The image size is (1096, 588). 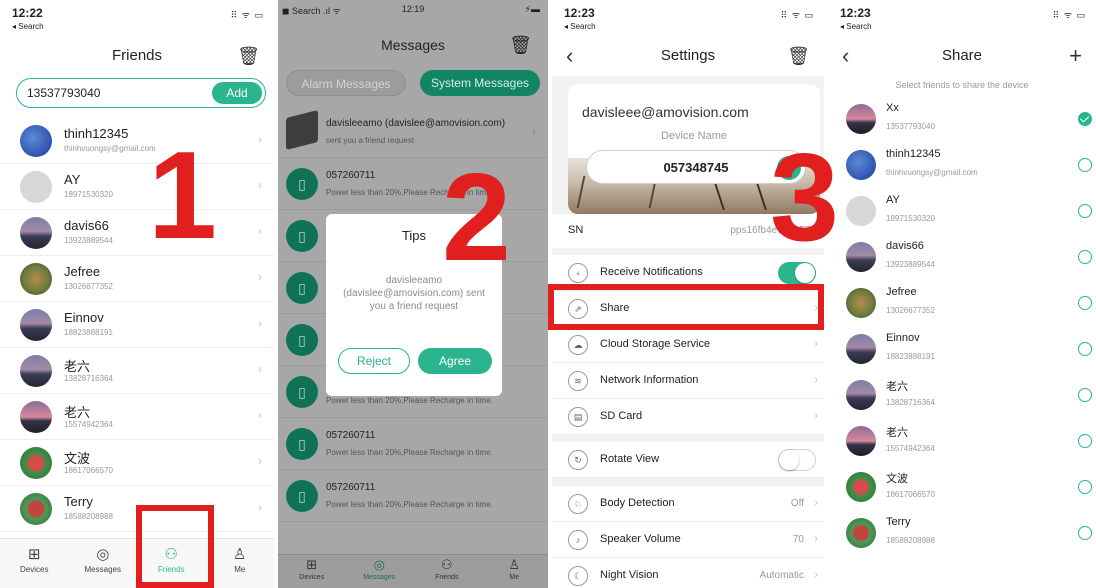 What do you see at coordinates (110, 148) in the screenshot?
I see `friend-contact: thinhvuongsy@gmail.com` at bounding box center [110, 148].